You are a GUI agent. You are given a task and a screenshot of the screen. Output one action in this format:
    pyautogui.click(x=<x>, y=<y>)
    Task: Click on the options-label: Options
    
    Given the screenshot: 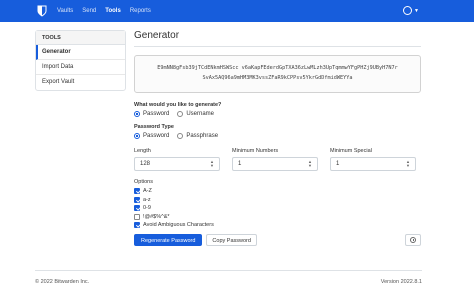 What is the action you would take?
    pyautogui.click(x=143, y=182)
    